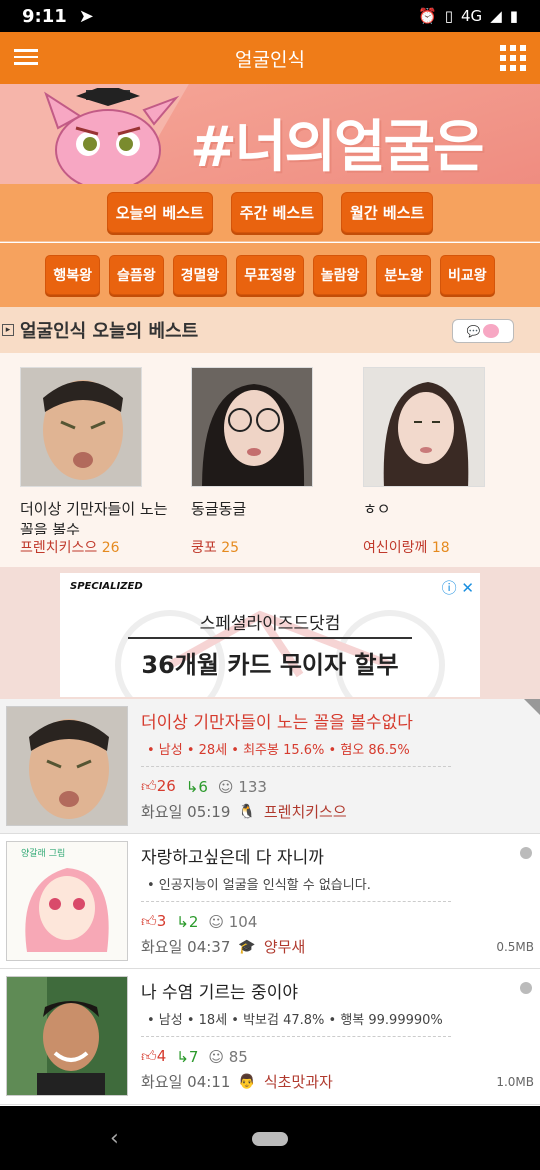  I want to click on neutral-button: 무표정왕, so click(270, 275).